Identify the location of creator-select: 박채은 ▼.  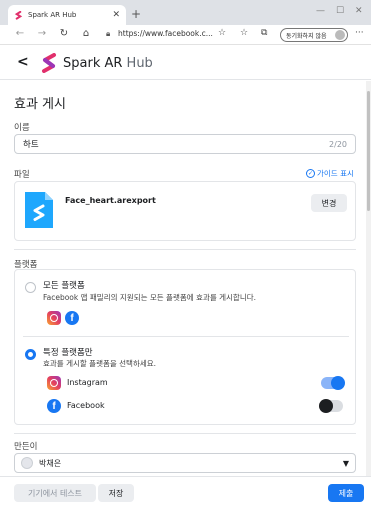
(185, 463).